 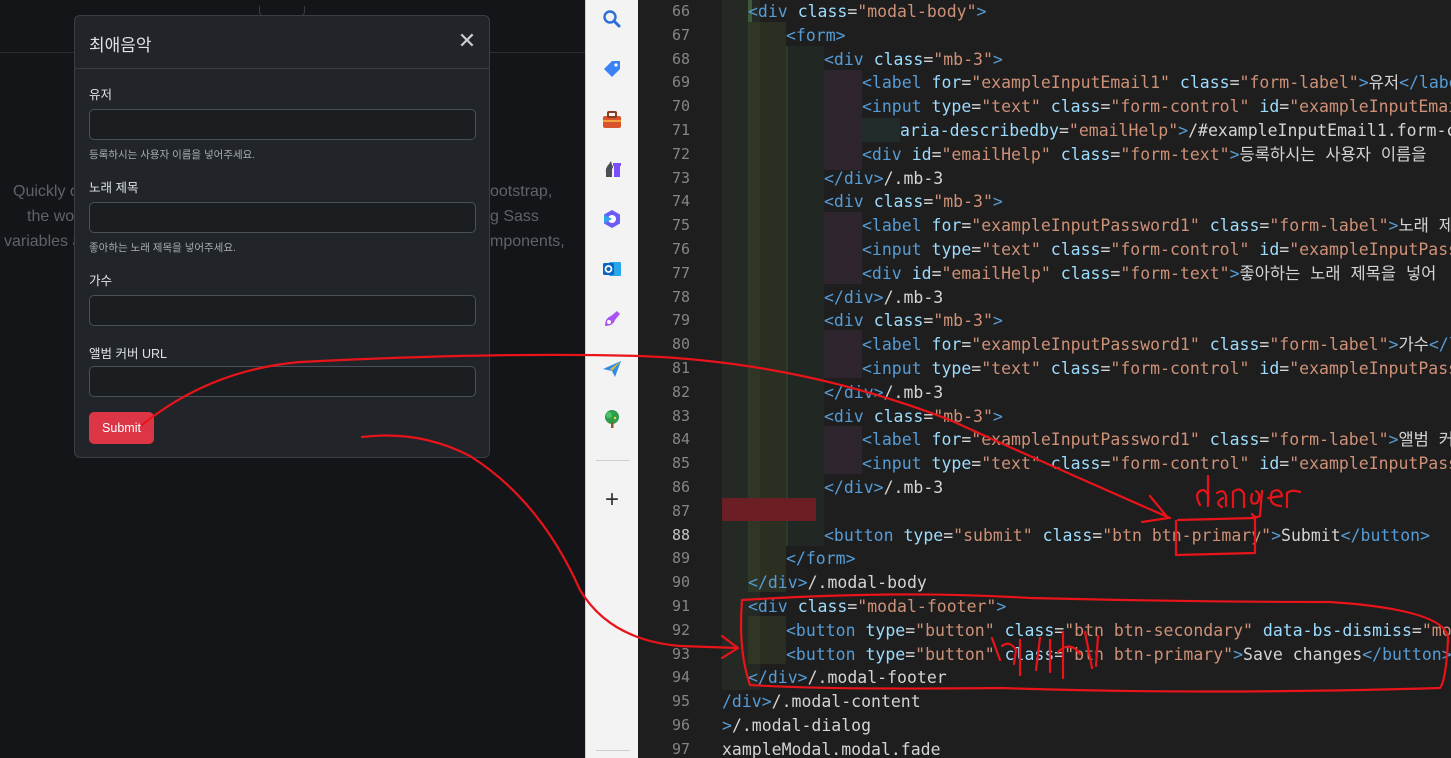 I want to click on album-cover-input, so click(x=282, y=381).